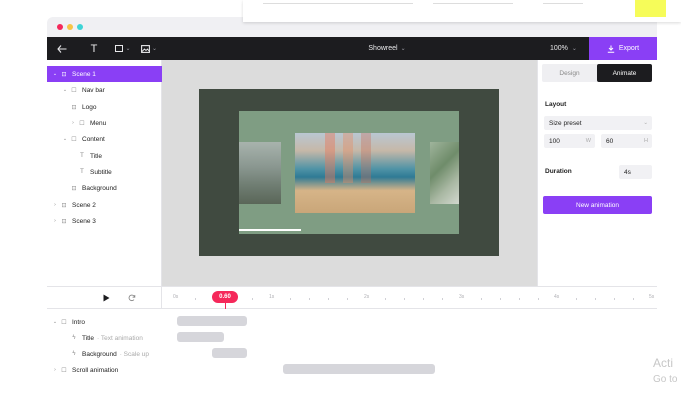 This screenshot has width=681, height=400. Describe the element at coordinates (104, 205) in the screenshot. I see `layer-item-scene-2: › ⊡ Scene 2` at that location.